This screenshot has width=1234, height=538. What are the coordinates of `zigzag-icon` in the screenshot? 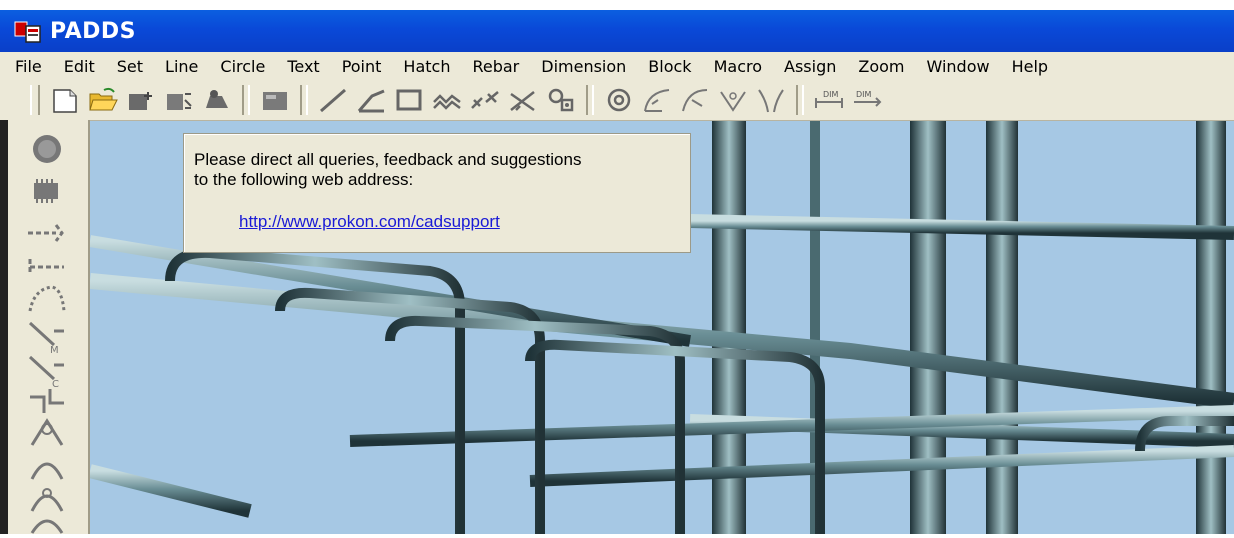 It's located at (447, 100).